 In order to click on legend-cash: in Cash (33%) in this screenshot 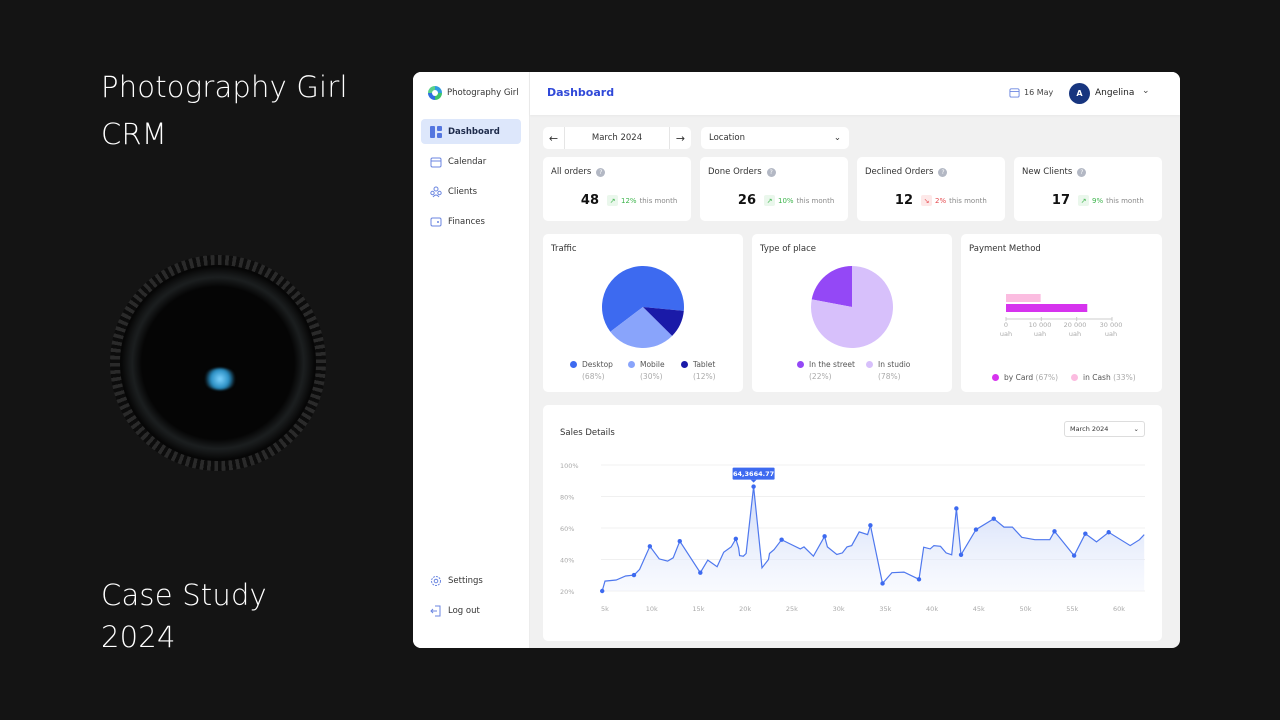, I will do `click(1103, 378)`.